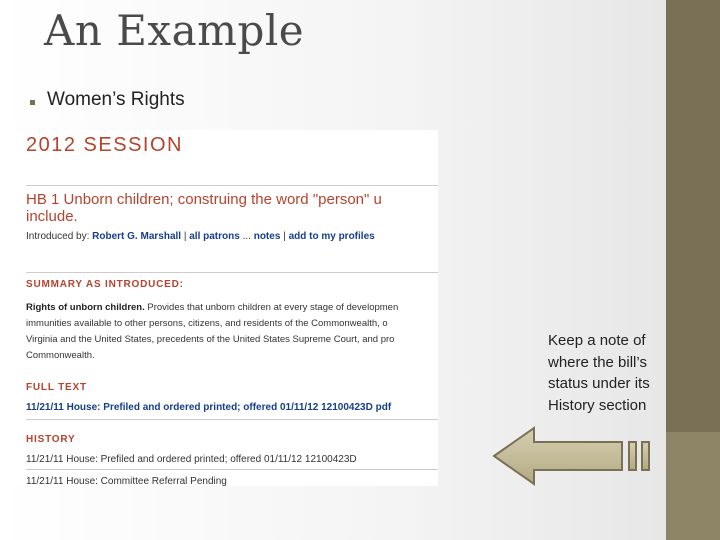 The height and width of the screenshot is (540, 720). I want to click on note-line: History section, so click(597, 405).